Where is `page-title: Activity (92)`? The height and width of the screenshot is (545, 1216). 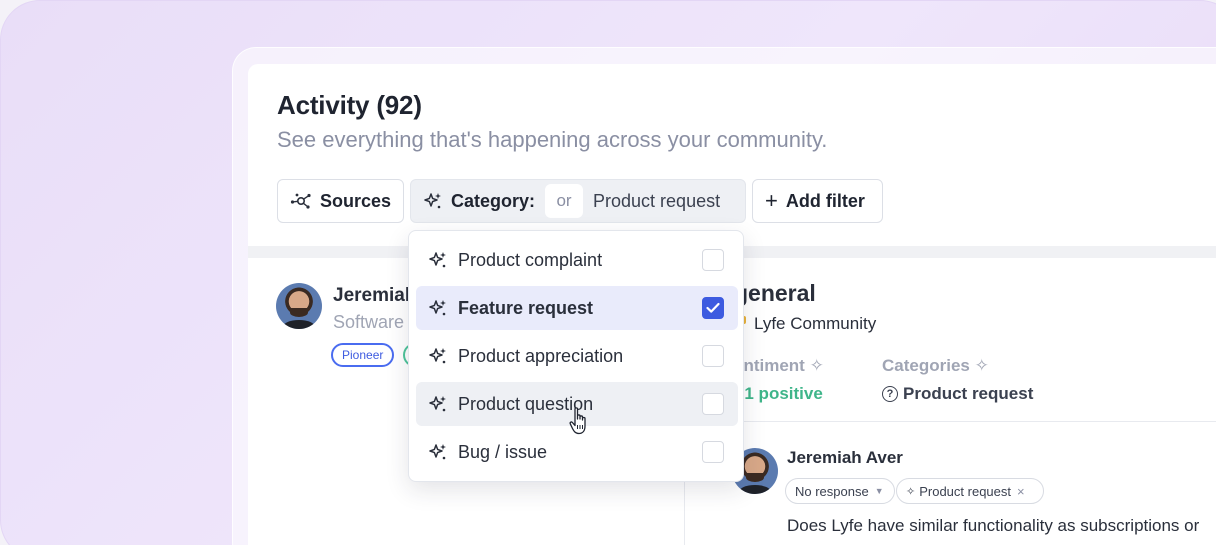
page-title: Activity (92) is located at coordinates (349, 105).